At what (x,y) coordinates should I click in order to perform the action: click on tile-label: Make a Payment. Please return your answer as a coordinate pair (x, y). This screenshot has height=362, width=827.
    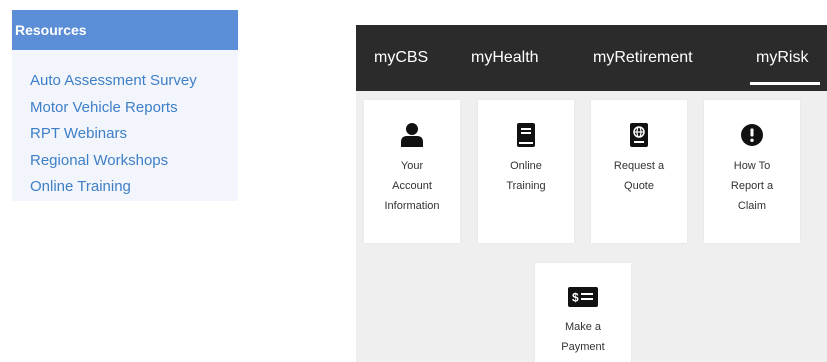
    Looking at the image, I should click on (583, 337).